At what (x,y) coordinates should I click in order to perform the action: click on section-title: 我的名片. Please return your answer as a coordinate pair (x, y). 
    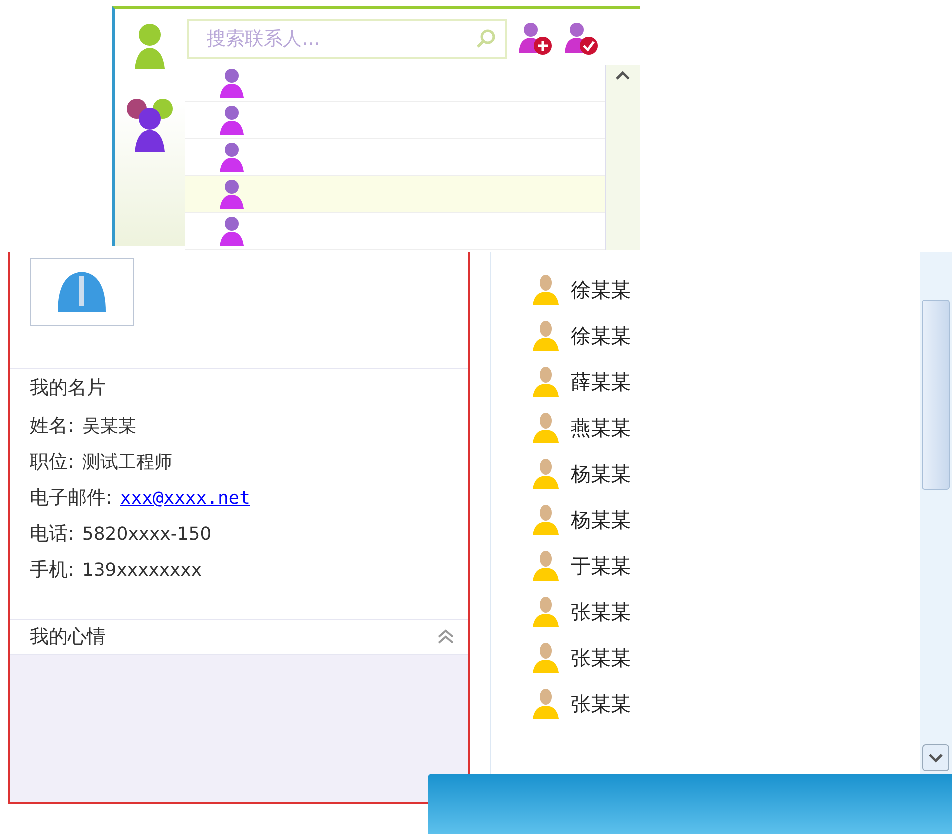
    Looking at the image, I should click on (239, 387).